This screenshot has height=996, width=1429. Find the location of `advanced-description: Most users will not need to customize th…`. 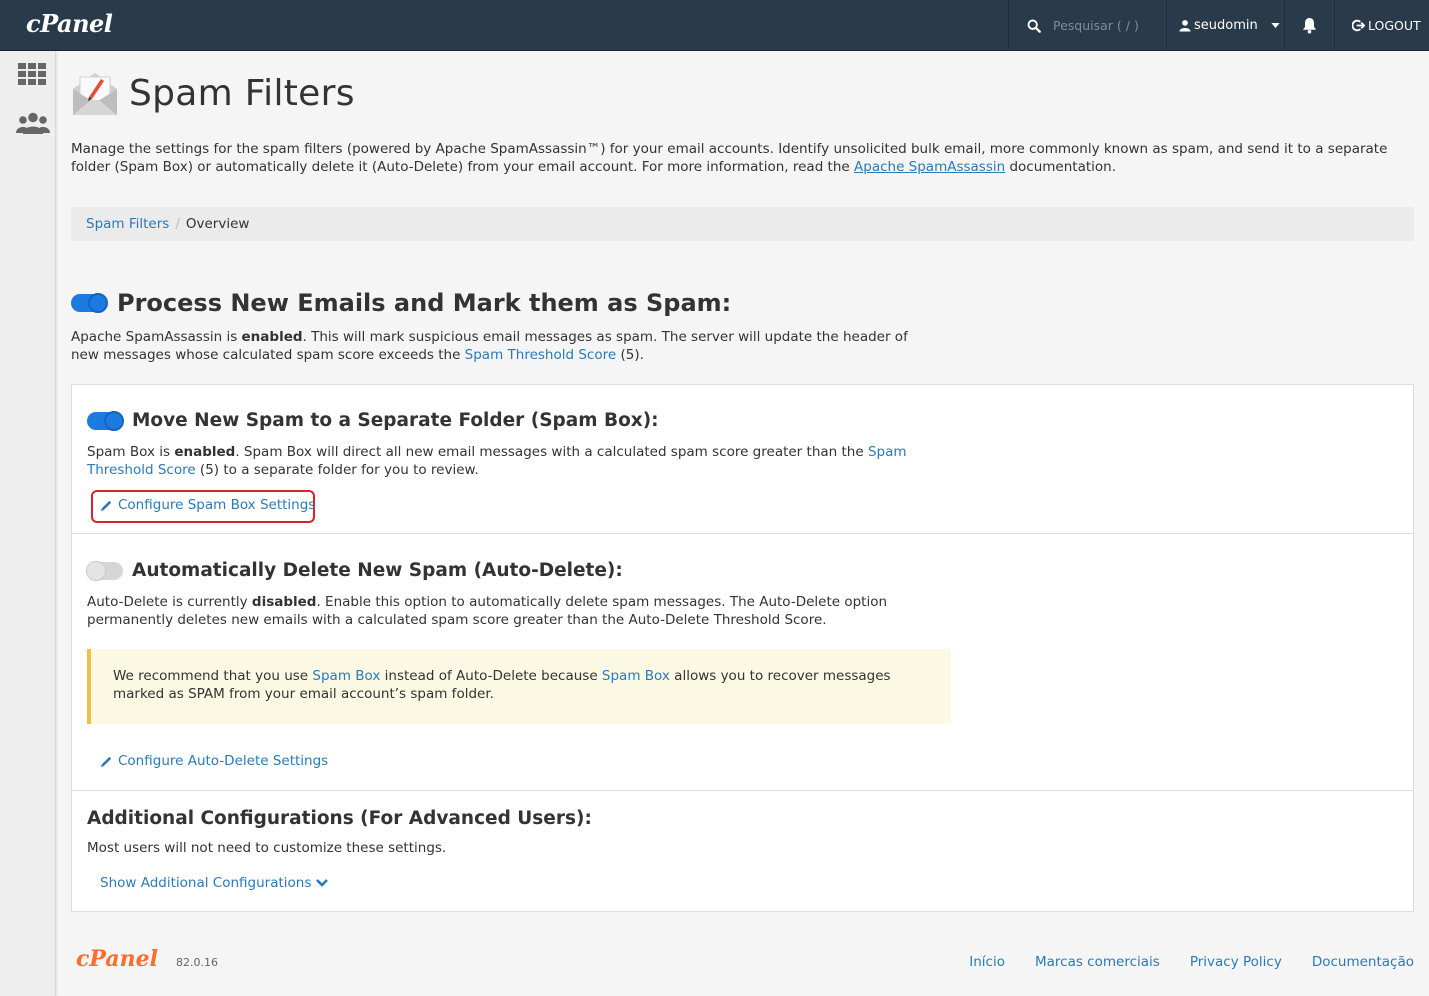

advanced-description: Most users will not need to customize th… is located at coordinates (267, 848).